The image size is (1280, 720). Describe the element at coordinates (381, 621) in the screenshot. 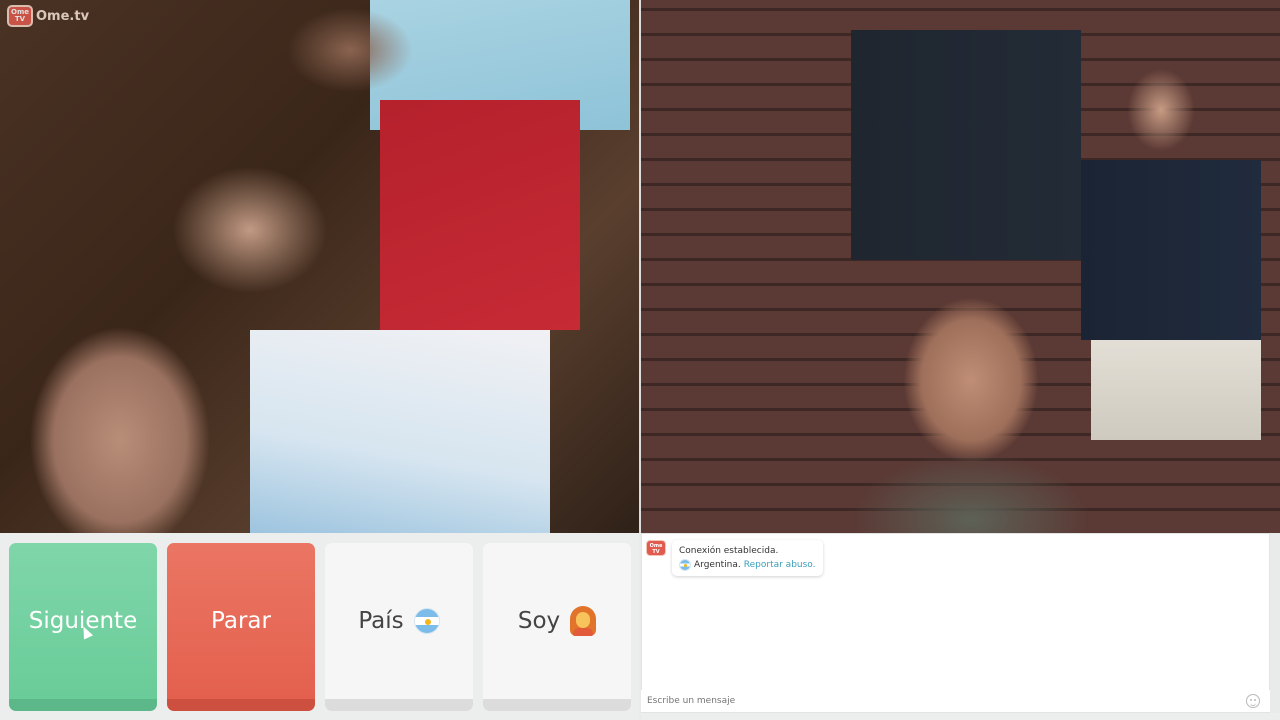

I see `country-button-label: País` at that location.